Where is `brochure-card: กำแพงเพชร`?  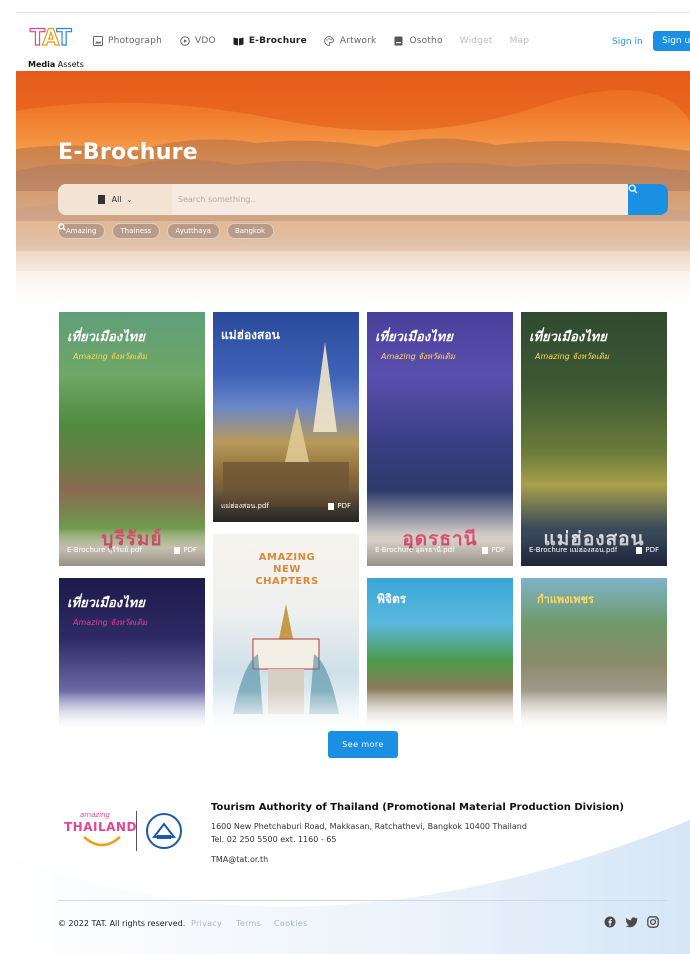 brochure-card: กำแพงเพชร is located at coordinates (594, 654).